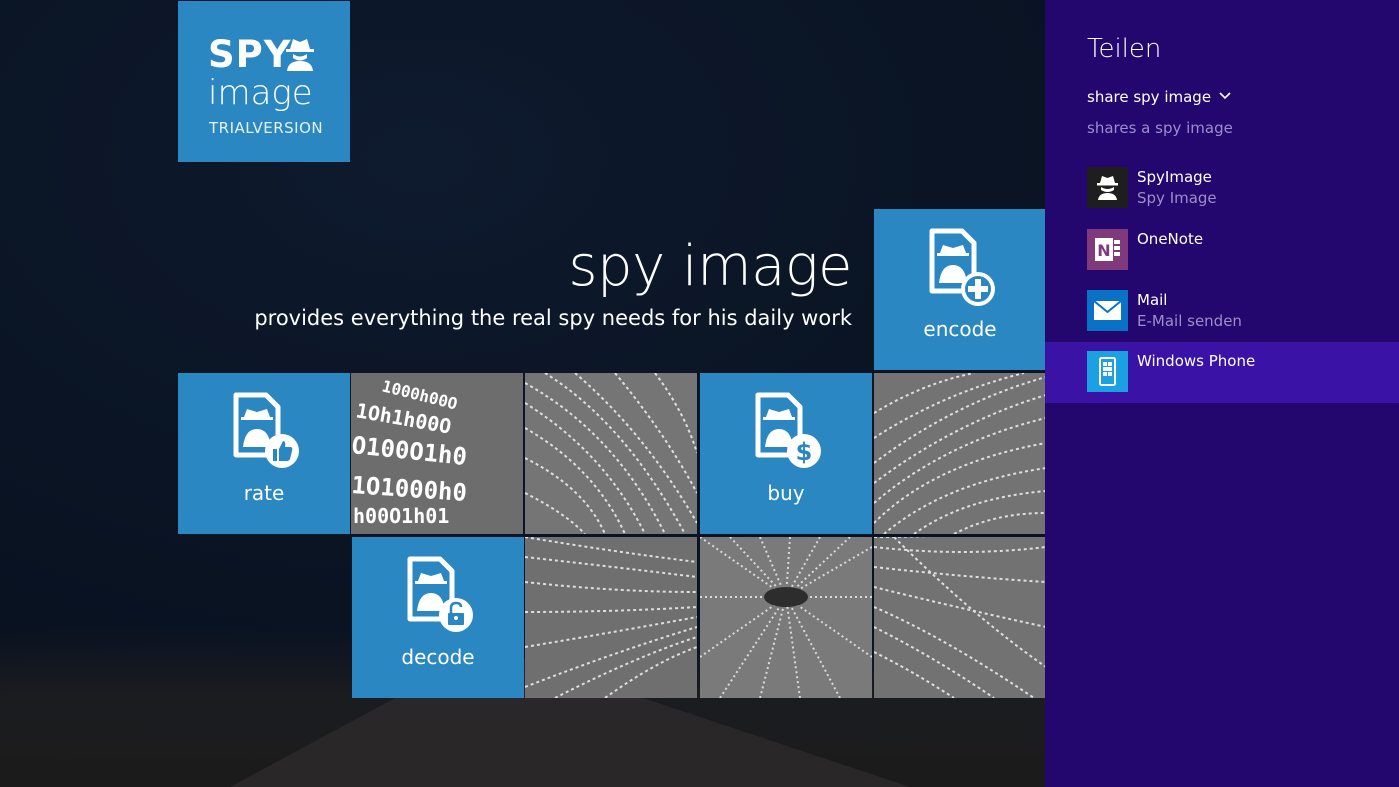 This screenshot has width=1399, height=787. I want to click on hero-title: spy image, so click(710, 266).